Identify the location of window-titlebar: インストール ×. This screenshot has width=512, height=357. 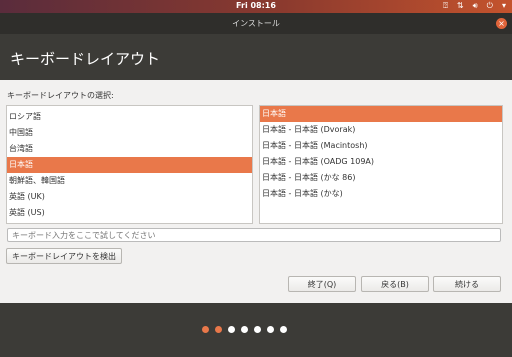
(256, 23).